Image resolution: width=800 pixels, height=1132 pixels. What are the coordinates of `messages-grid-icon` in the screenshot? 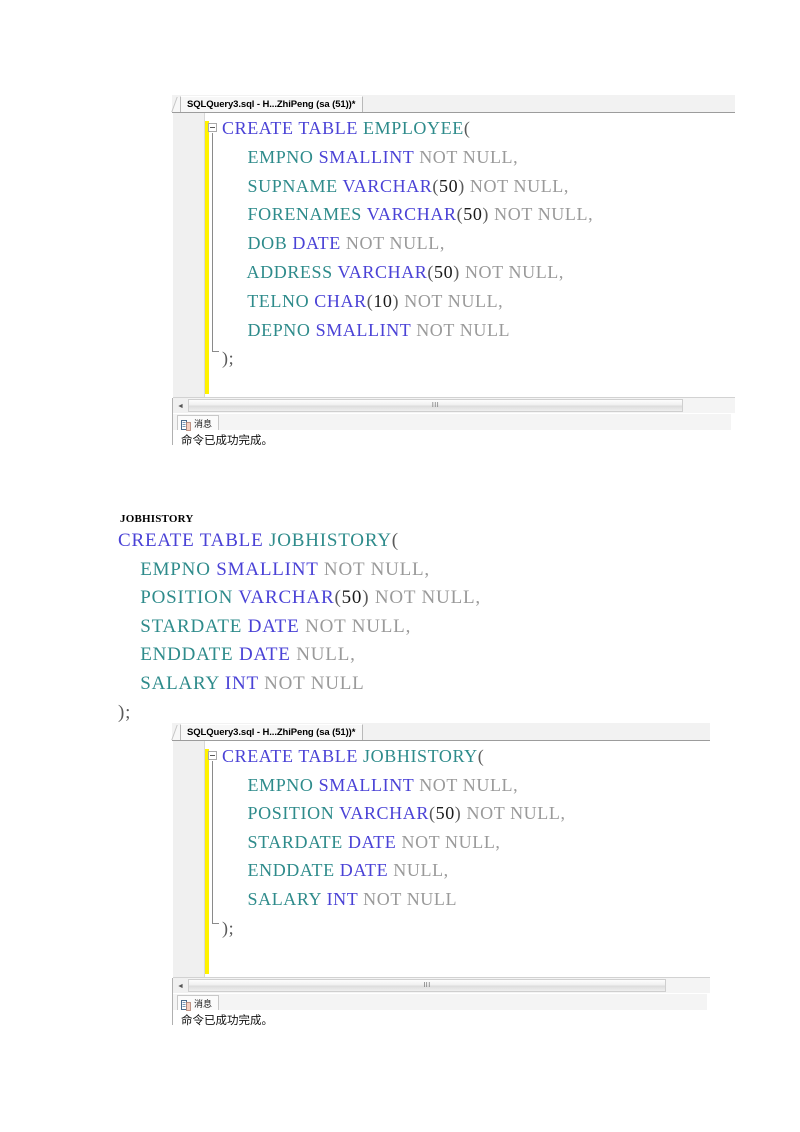 It's located at (186, 1004).